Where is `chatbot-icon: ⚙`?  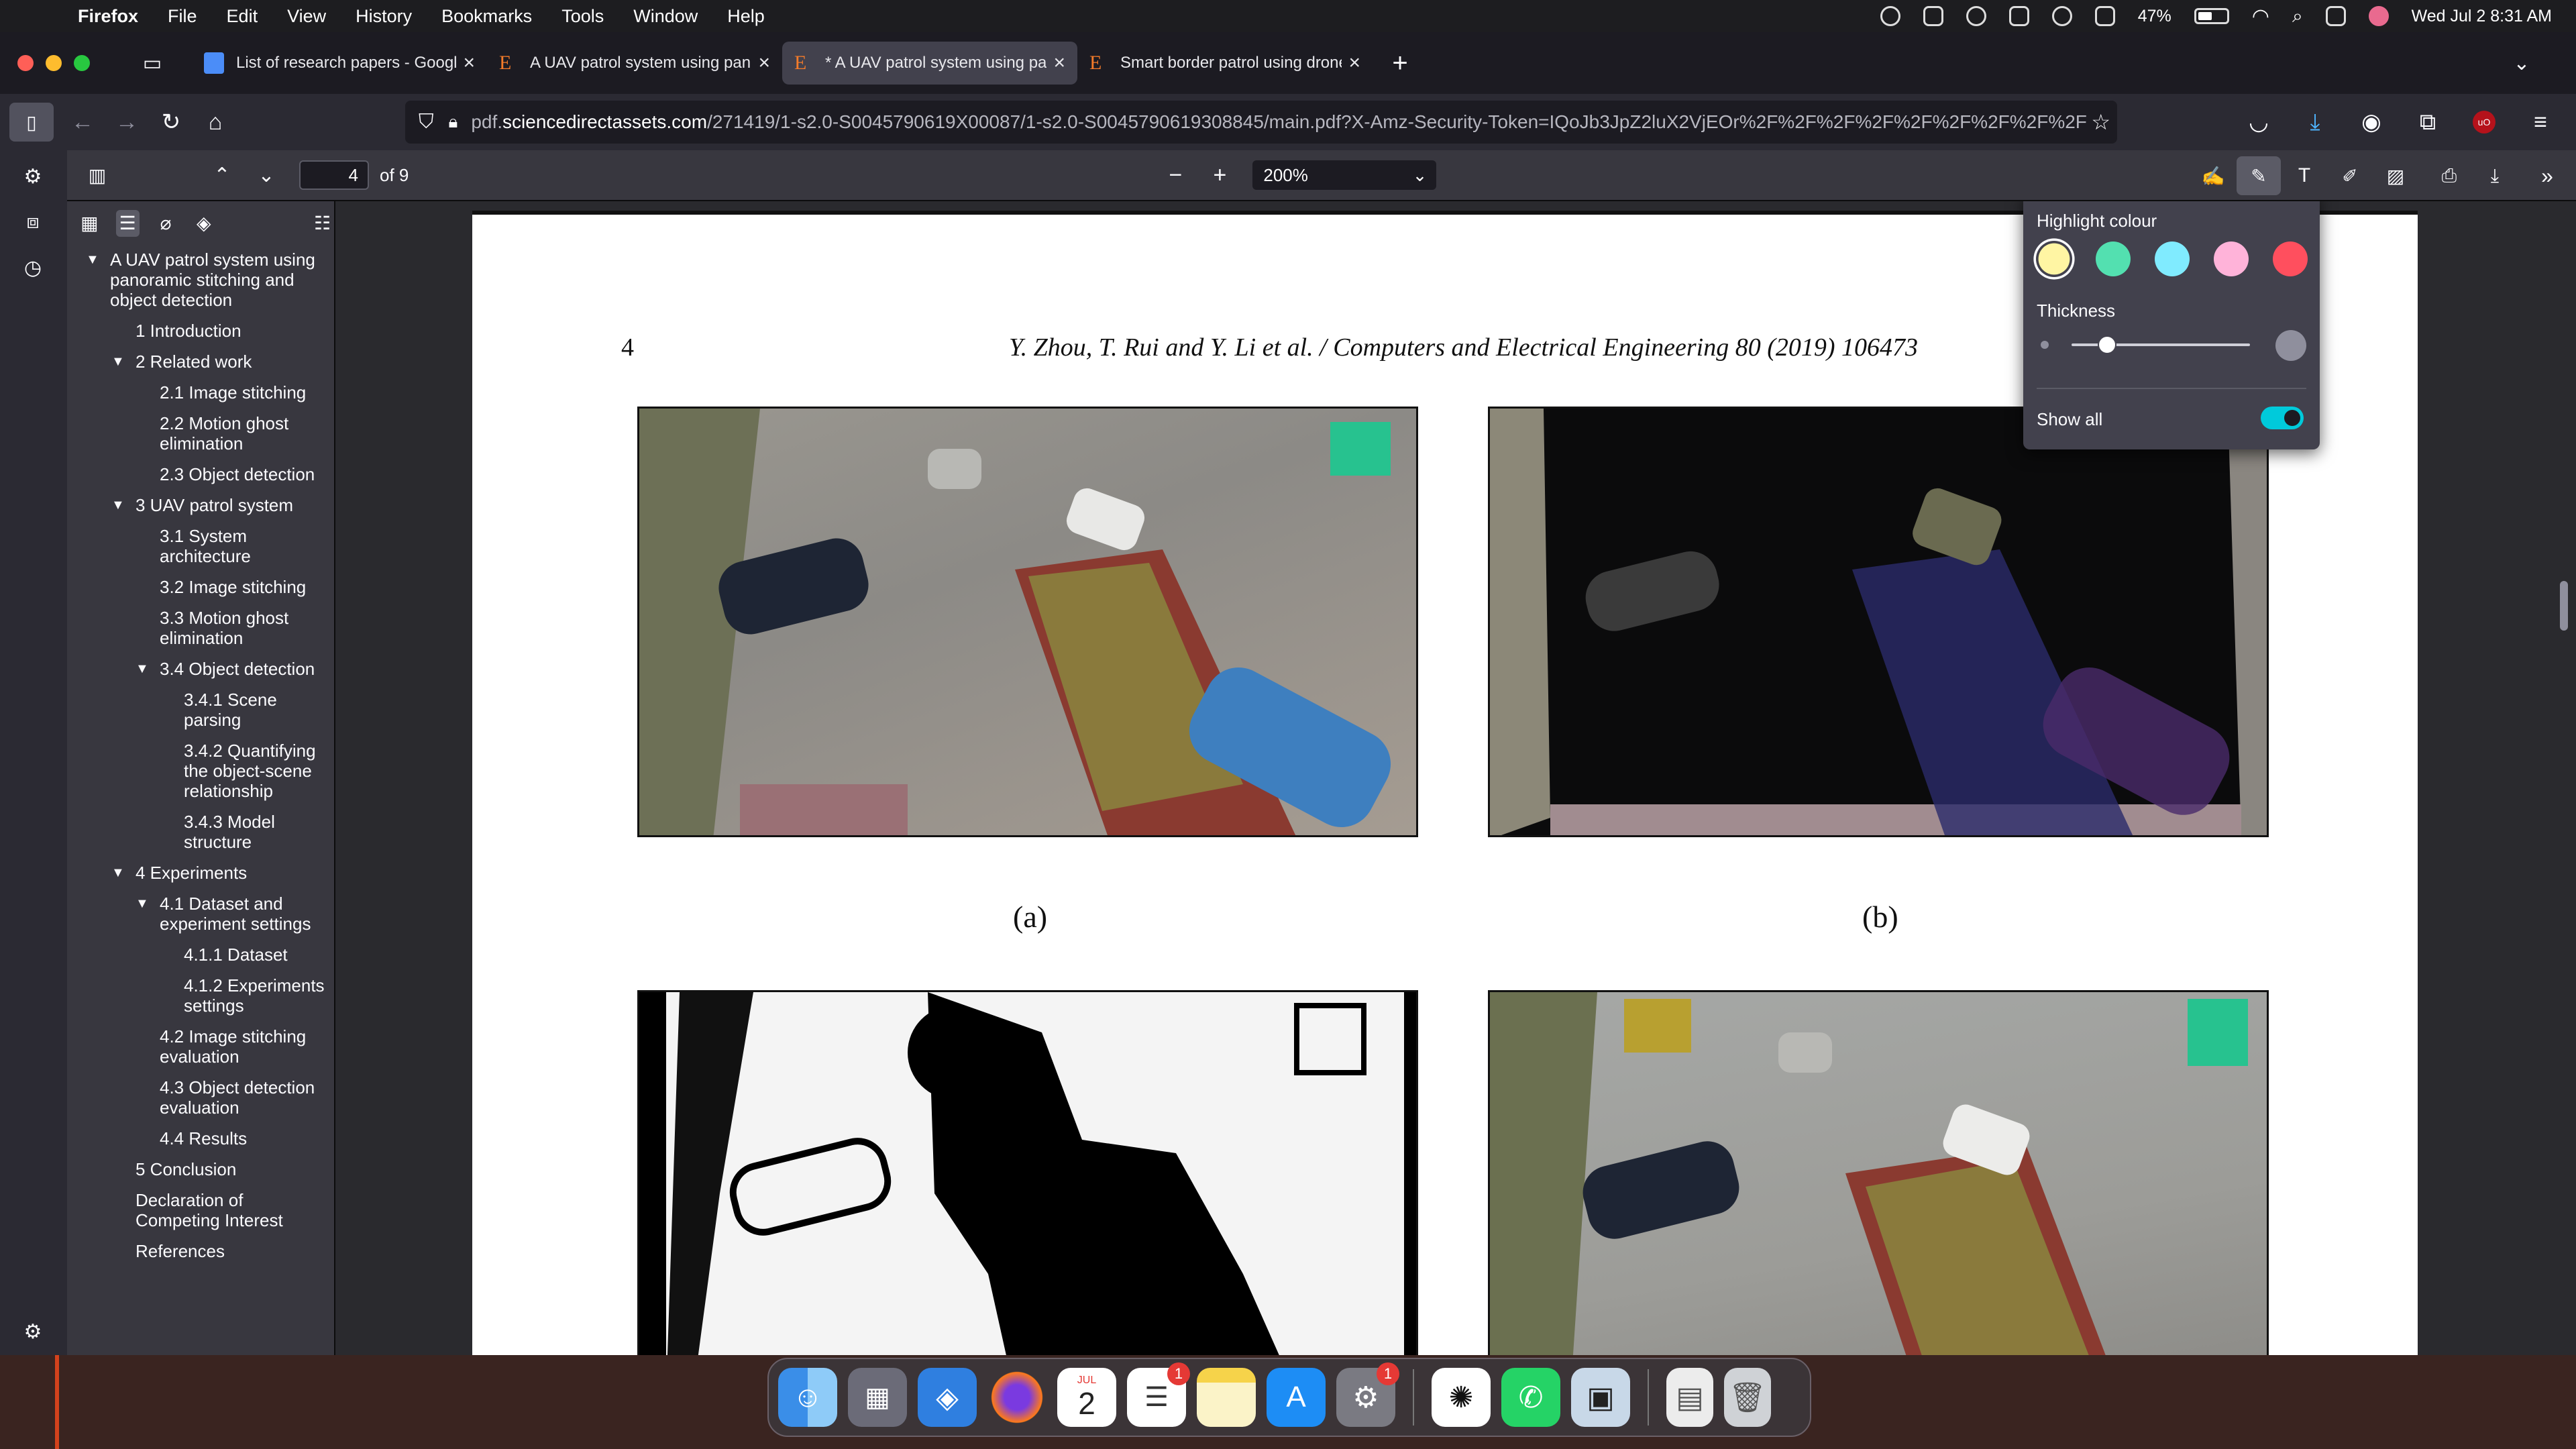
chatbot-icon: ⚙ is located at coordinates (33, 176).